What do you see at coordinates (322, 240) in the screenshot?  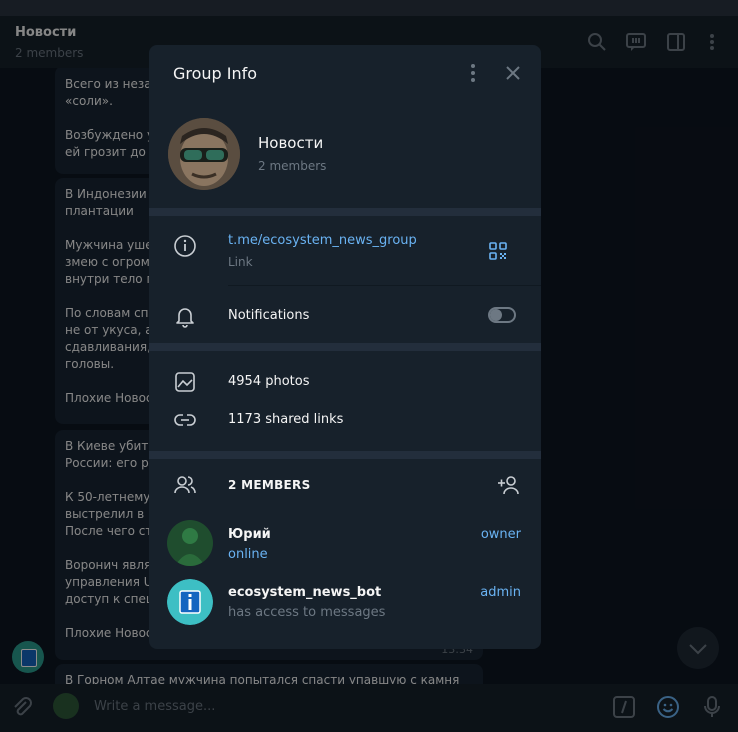 I see `group-link: t.me/ecosystem_news_group` at bounding box center [322, 240].